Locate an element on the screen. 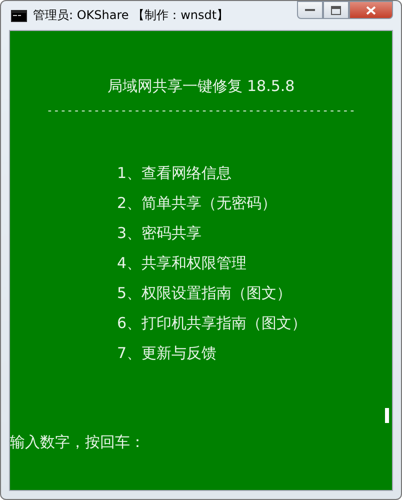  menu-option: 4、共享和权限管理 is located at coordinates (254, 263).